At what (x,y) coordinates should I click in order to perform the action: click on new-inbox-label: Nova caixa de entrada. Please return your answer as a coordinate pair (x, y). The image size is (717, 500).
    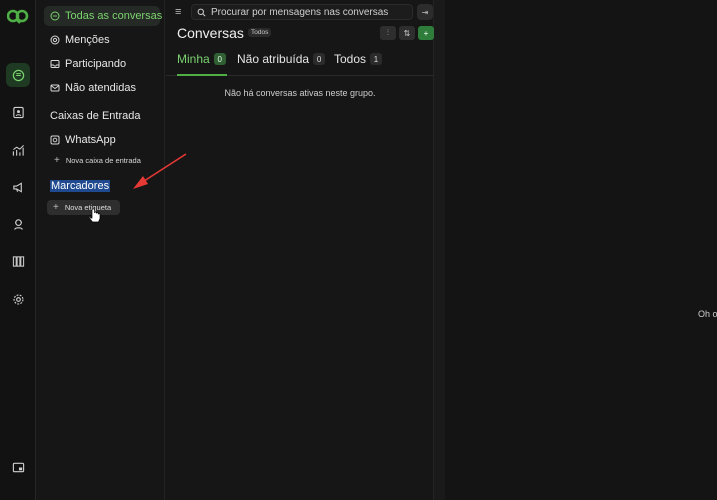
    Looking at the image, I should click on (103, 160).